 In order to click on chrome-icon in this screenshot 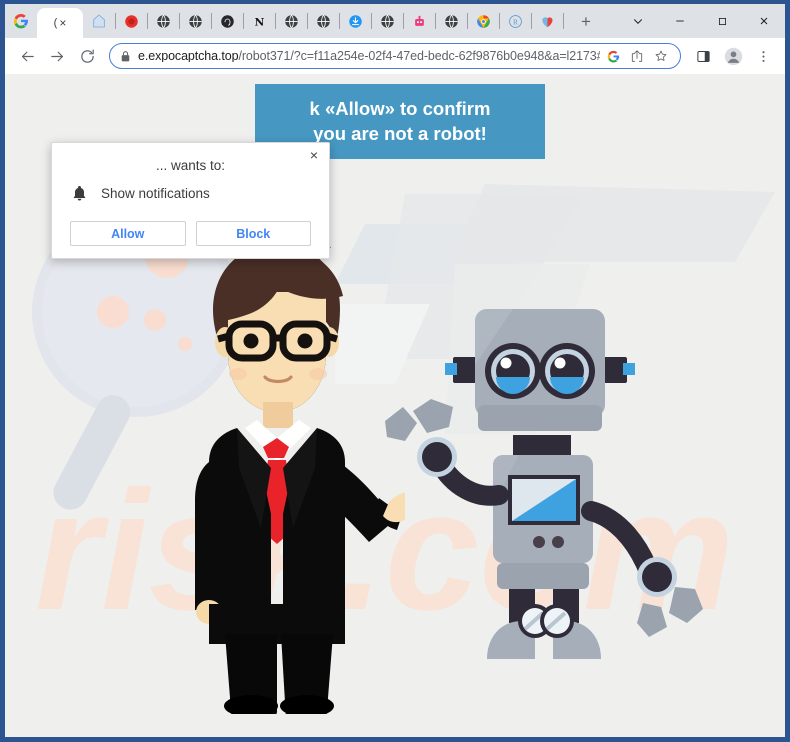, I will do `click(483, 21)`.